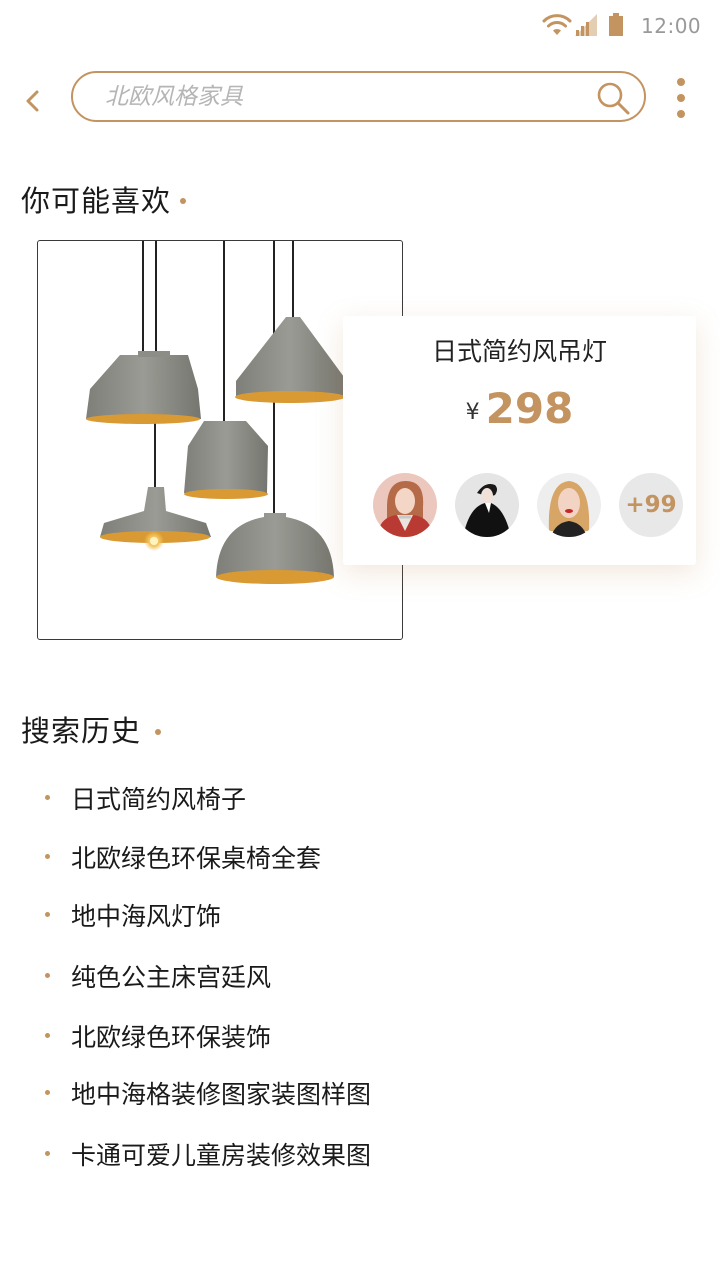 The image size is (720, 1280). Describe the element at coordinates (171, 977) in the screenshot. I see `history-item-label: 纯色公主床宫廷风` at that location.